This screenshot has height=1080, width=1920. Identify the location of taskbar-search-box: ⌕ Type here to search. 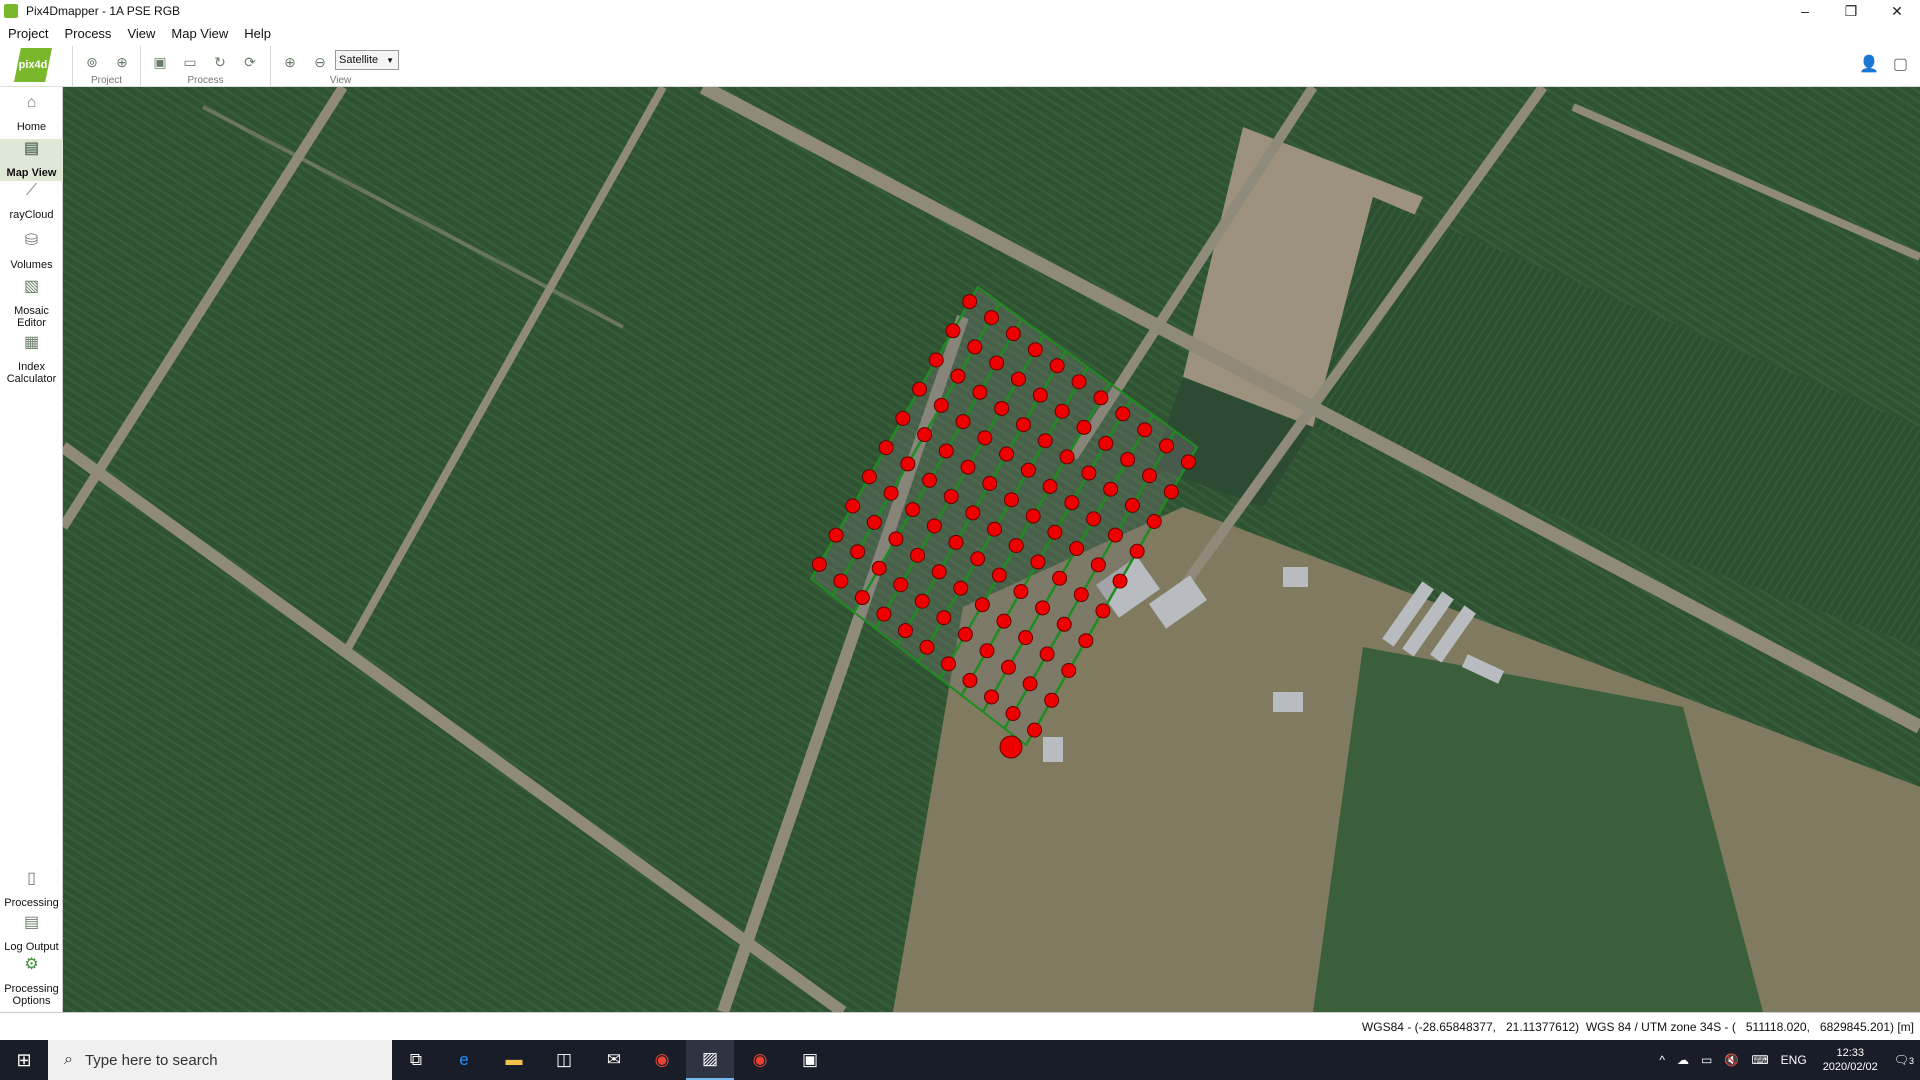
(220, 1060).